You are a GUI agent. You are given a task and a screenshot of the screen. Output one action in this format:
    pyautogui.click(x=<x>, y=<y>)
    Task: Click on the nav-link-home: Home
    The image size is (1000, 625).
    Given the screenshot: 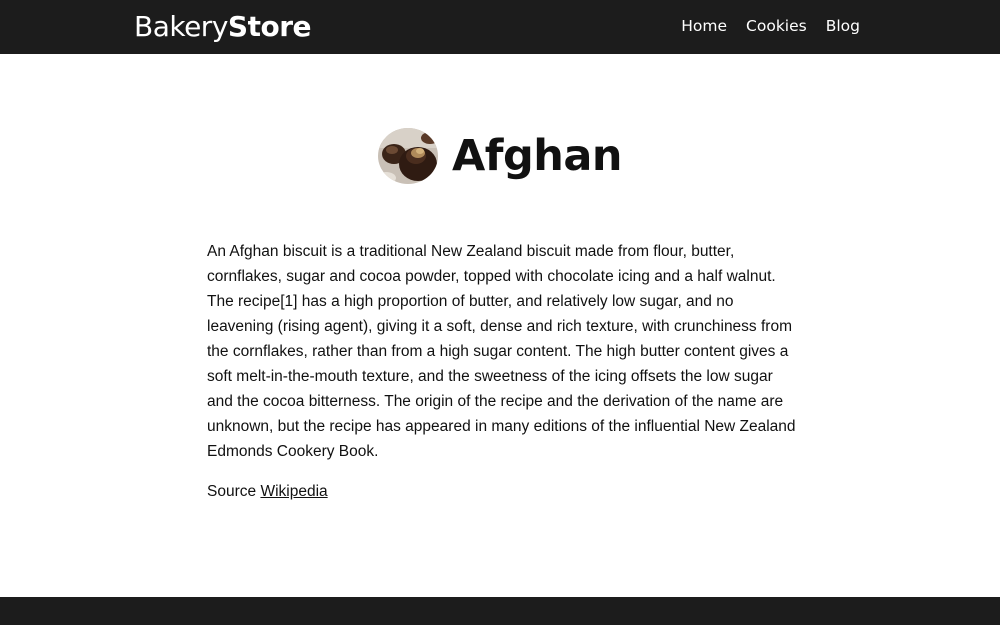 What is the action you would take?
    pyautogui.click(x=704, y=26)
    